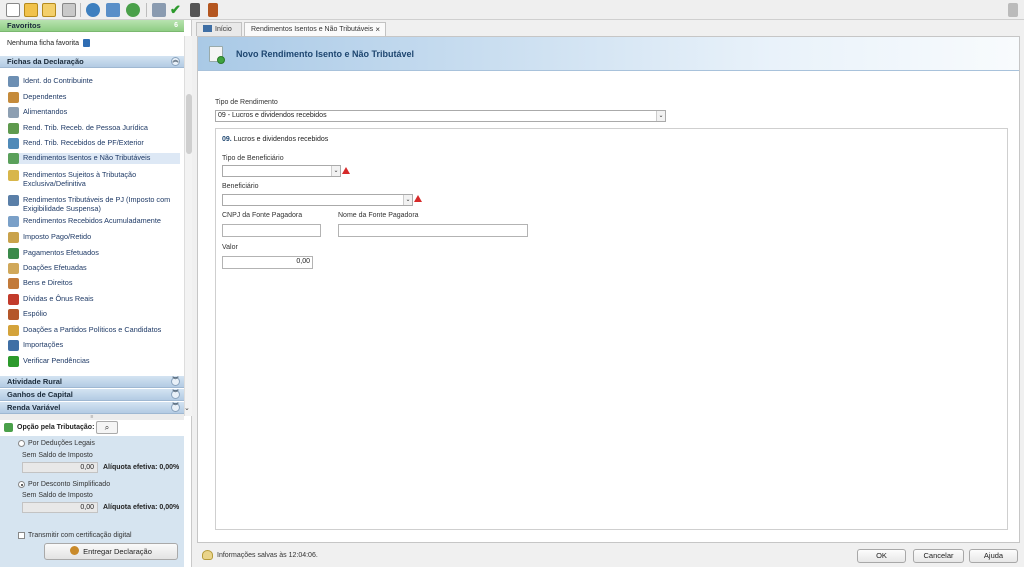 The width and height of the screenshot is (1024, 567). I want to click on save-status-icon, so click(207, 555).